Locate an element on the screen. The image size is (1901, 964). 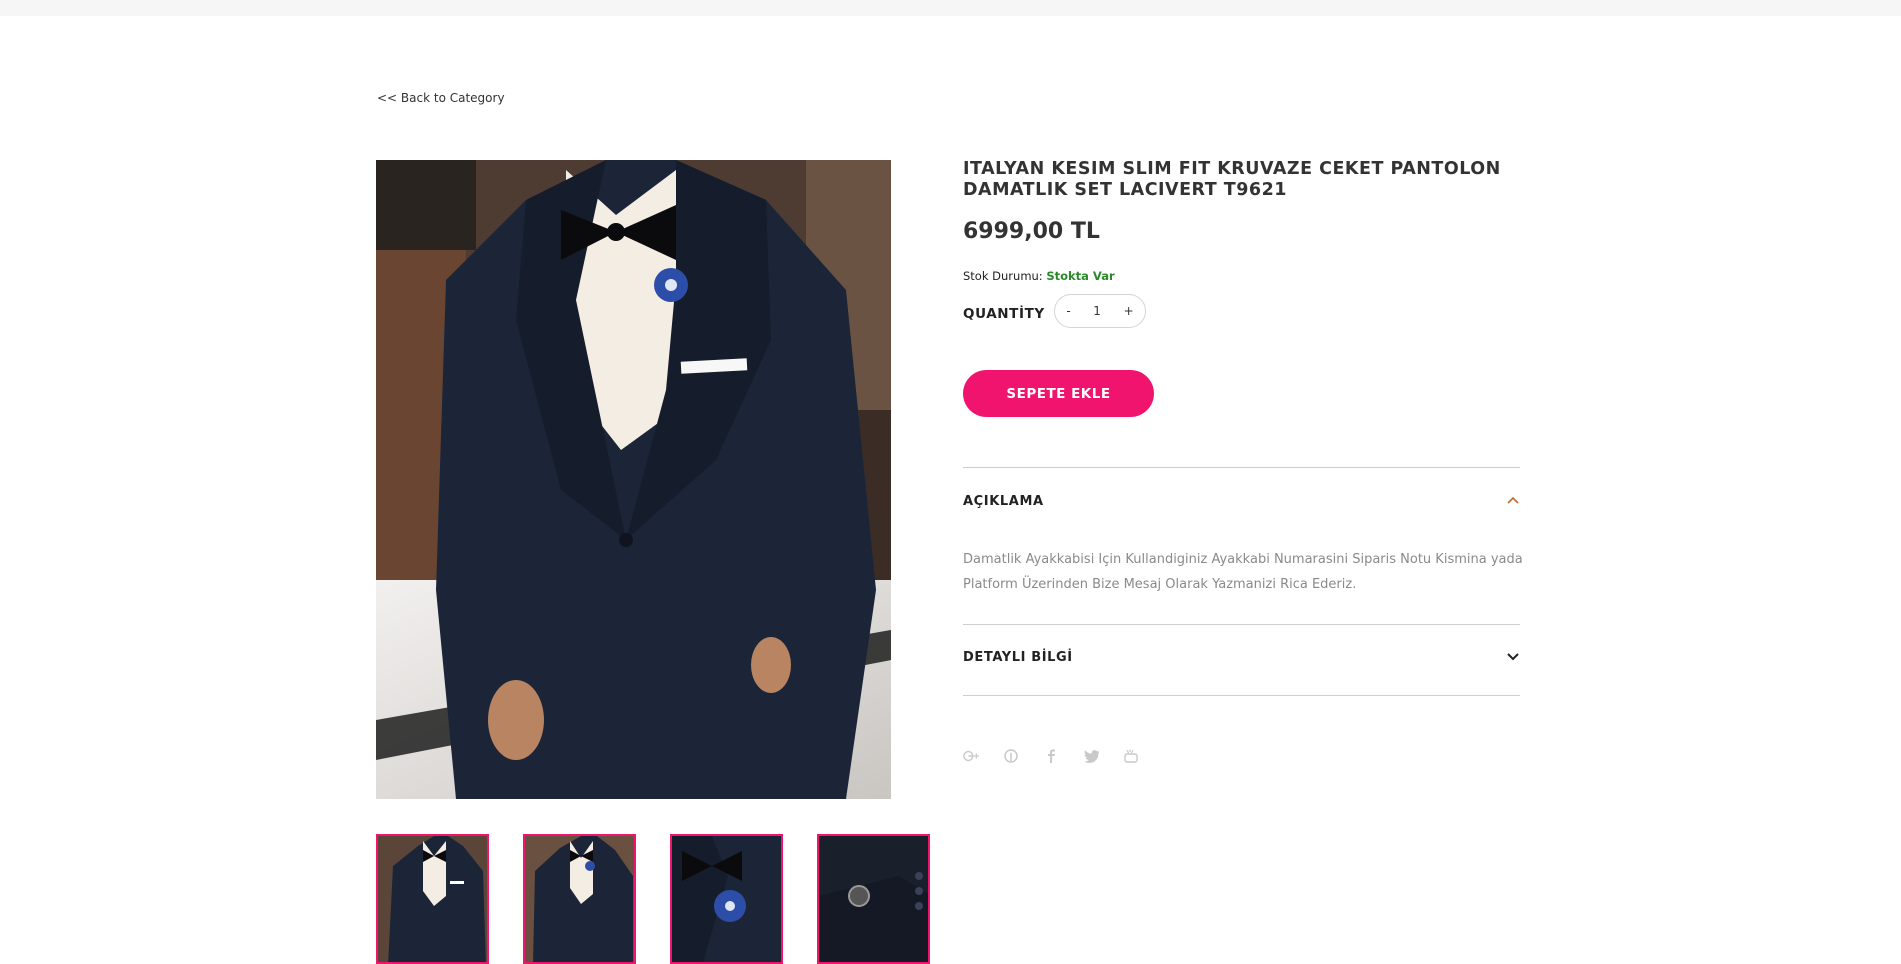
quantity-stepper: - 1 + is located at coordinates (1100, 311).